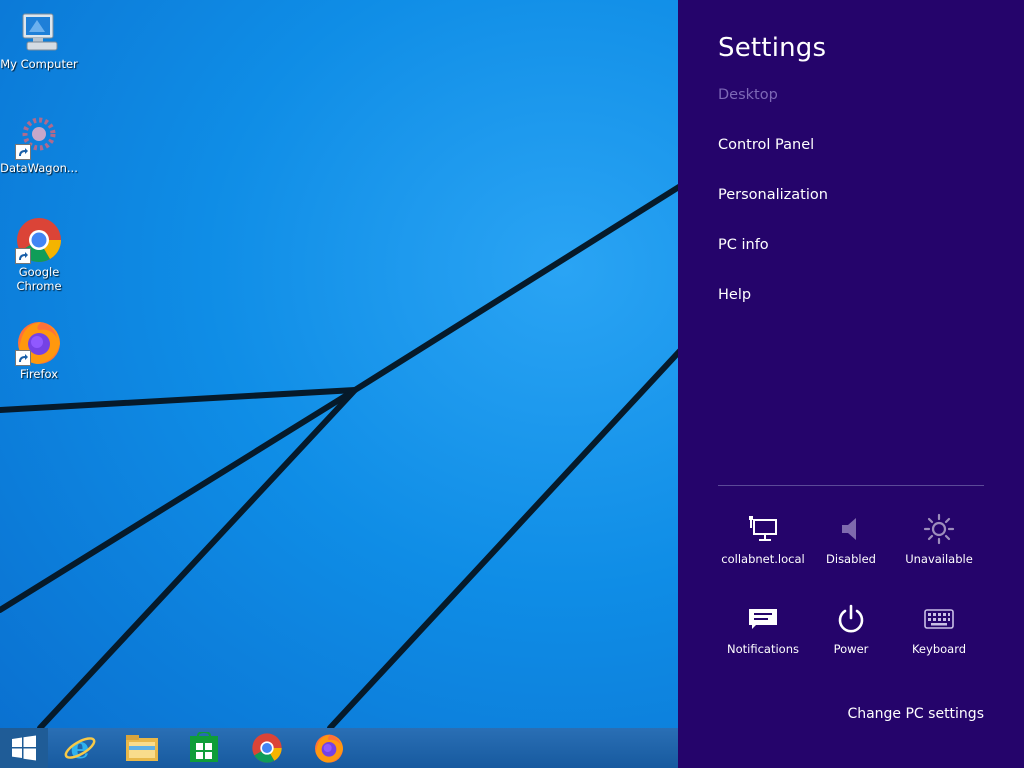 This screenshot has width=1024, height=768. I want to click on taskbar-chrome, so click(267, 748).